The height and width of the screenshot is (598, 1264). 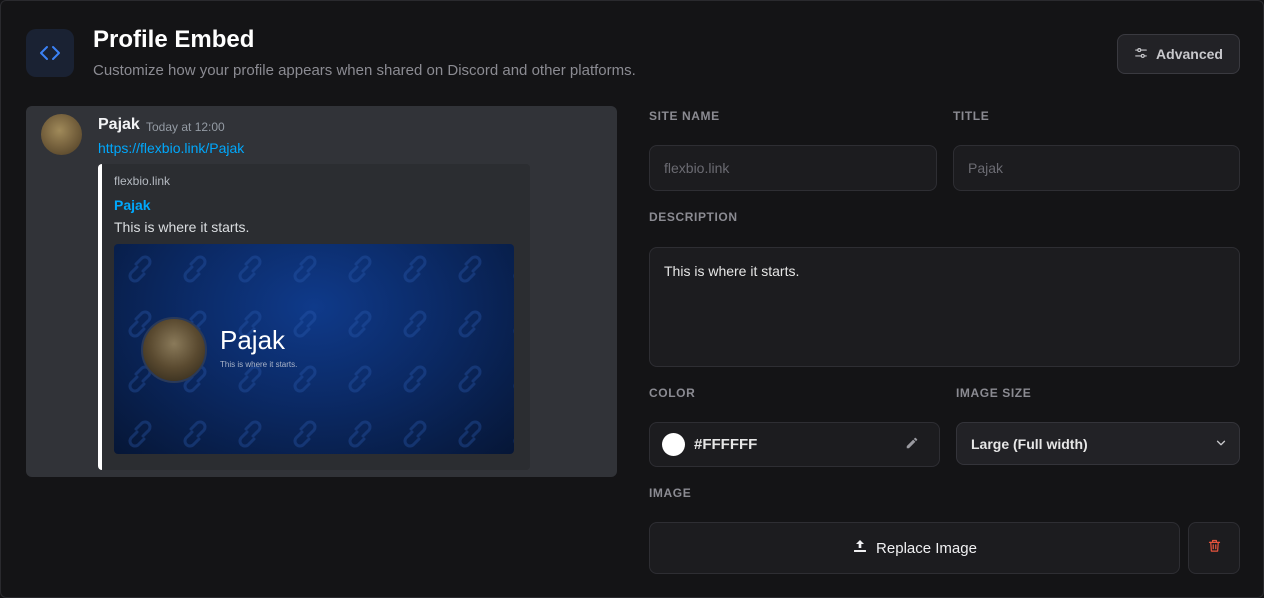 I want to click on title-label: TITLE, so click(x=971, y=116).